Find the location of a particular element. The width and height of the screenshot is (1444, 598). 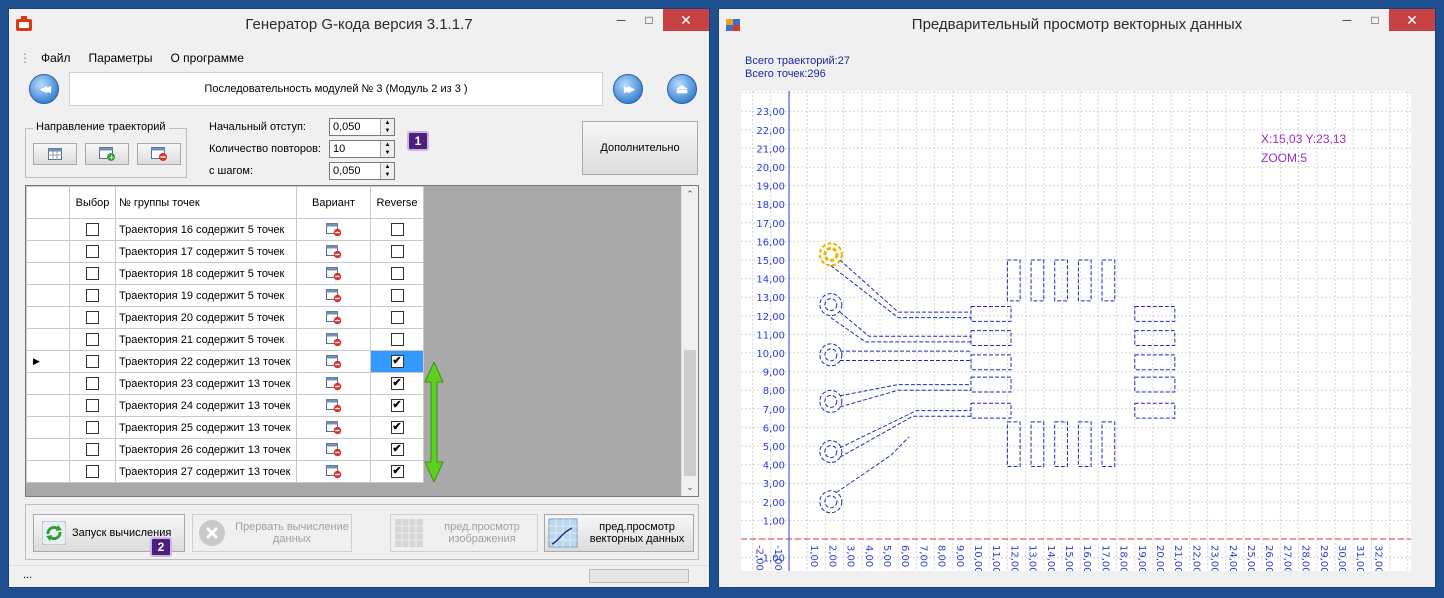

header-variant: Вариант is located at coordinates (333, 202).